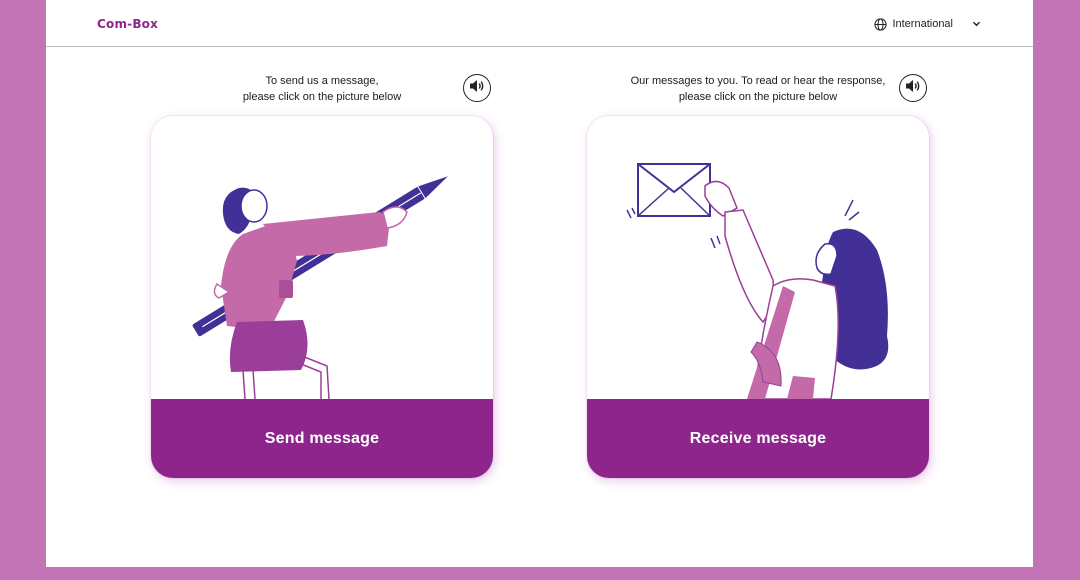 This screenshot has height=580, width=1080. I want to click on send-message-label: Send message, so click(322, 438).